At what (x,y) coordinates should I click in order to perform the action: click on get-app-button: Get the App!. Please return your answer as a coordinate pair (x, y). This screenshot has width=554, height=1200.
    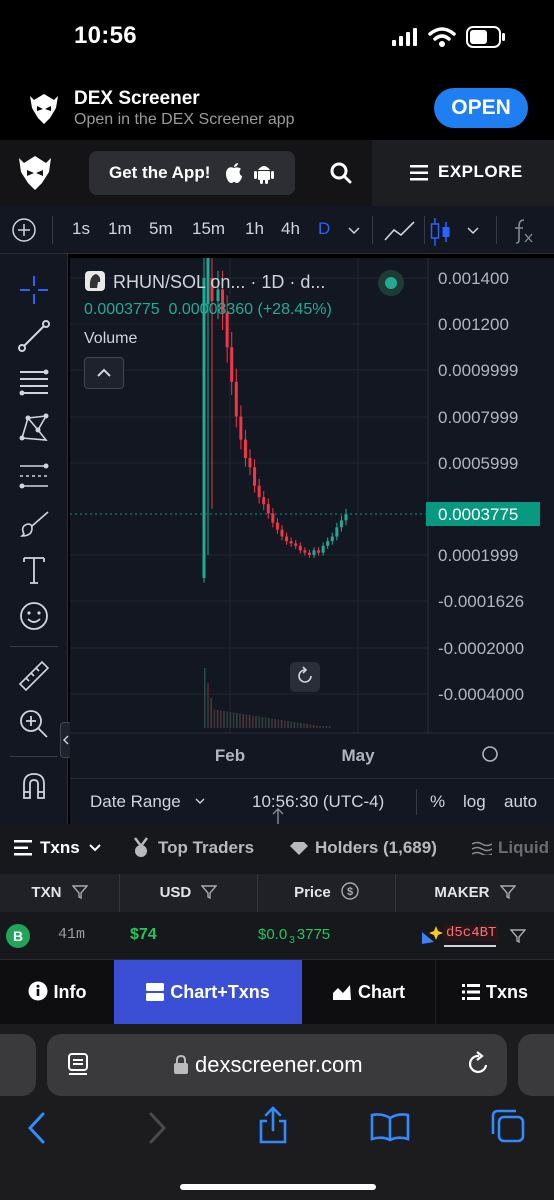
    Looking at the image, I should click on (192, 173).